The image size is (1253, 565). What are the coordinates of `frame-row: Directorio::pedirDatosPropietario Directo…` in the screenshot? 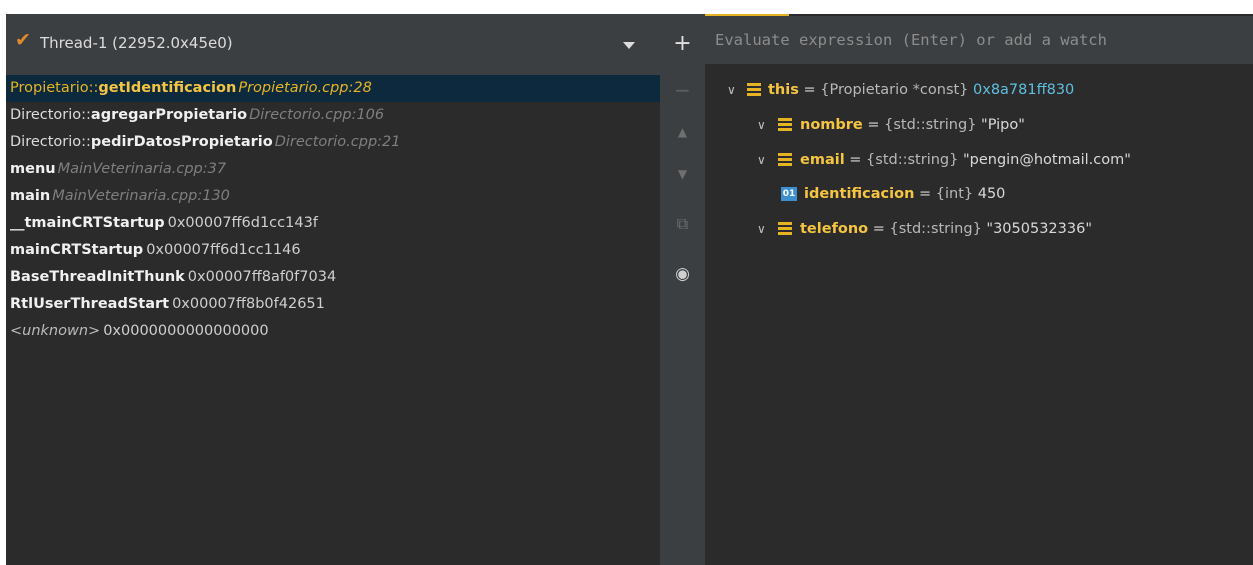 It's located at (333, 142).